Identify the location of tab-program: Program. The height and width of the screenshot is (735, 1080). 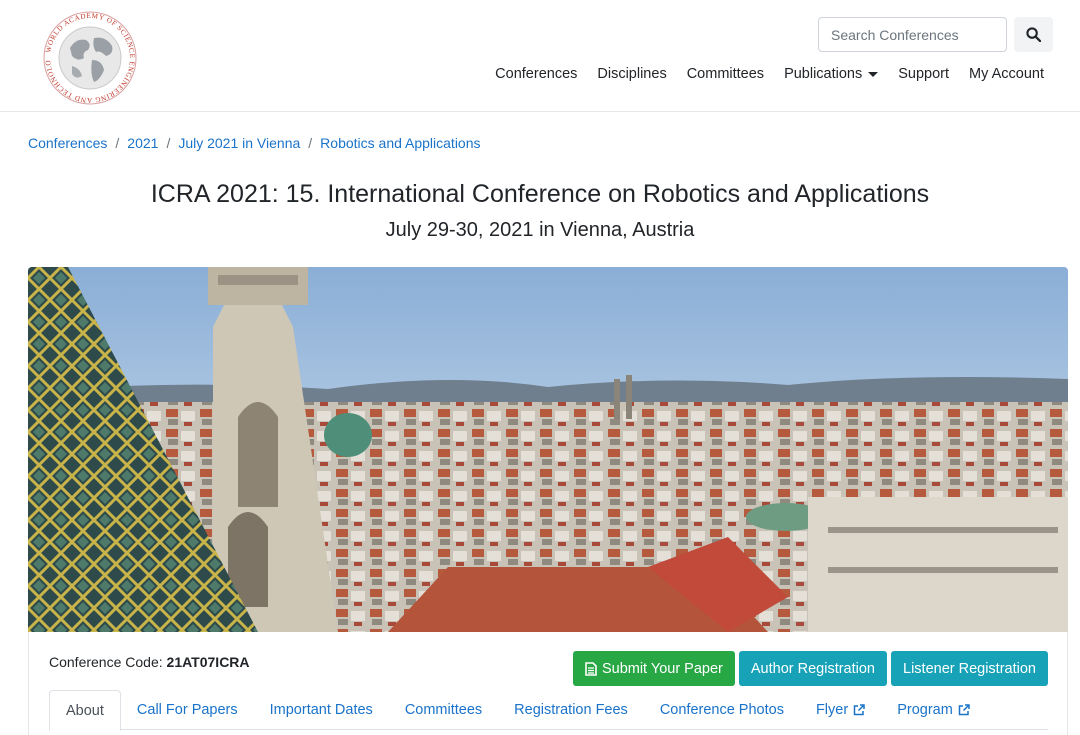
(933, 710).